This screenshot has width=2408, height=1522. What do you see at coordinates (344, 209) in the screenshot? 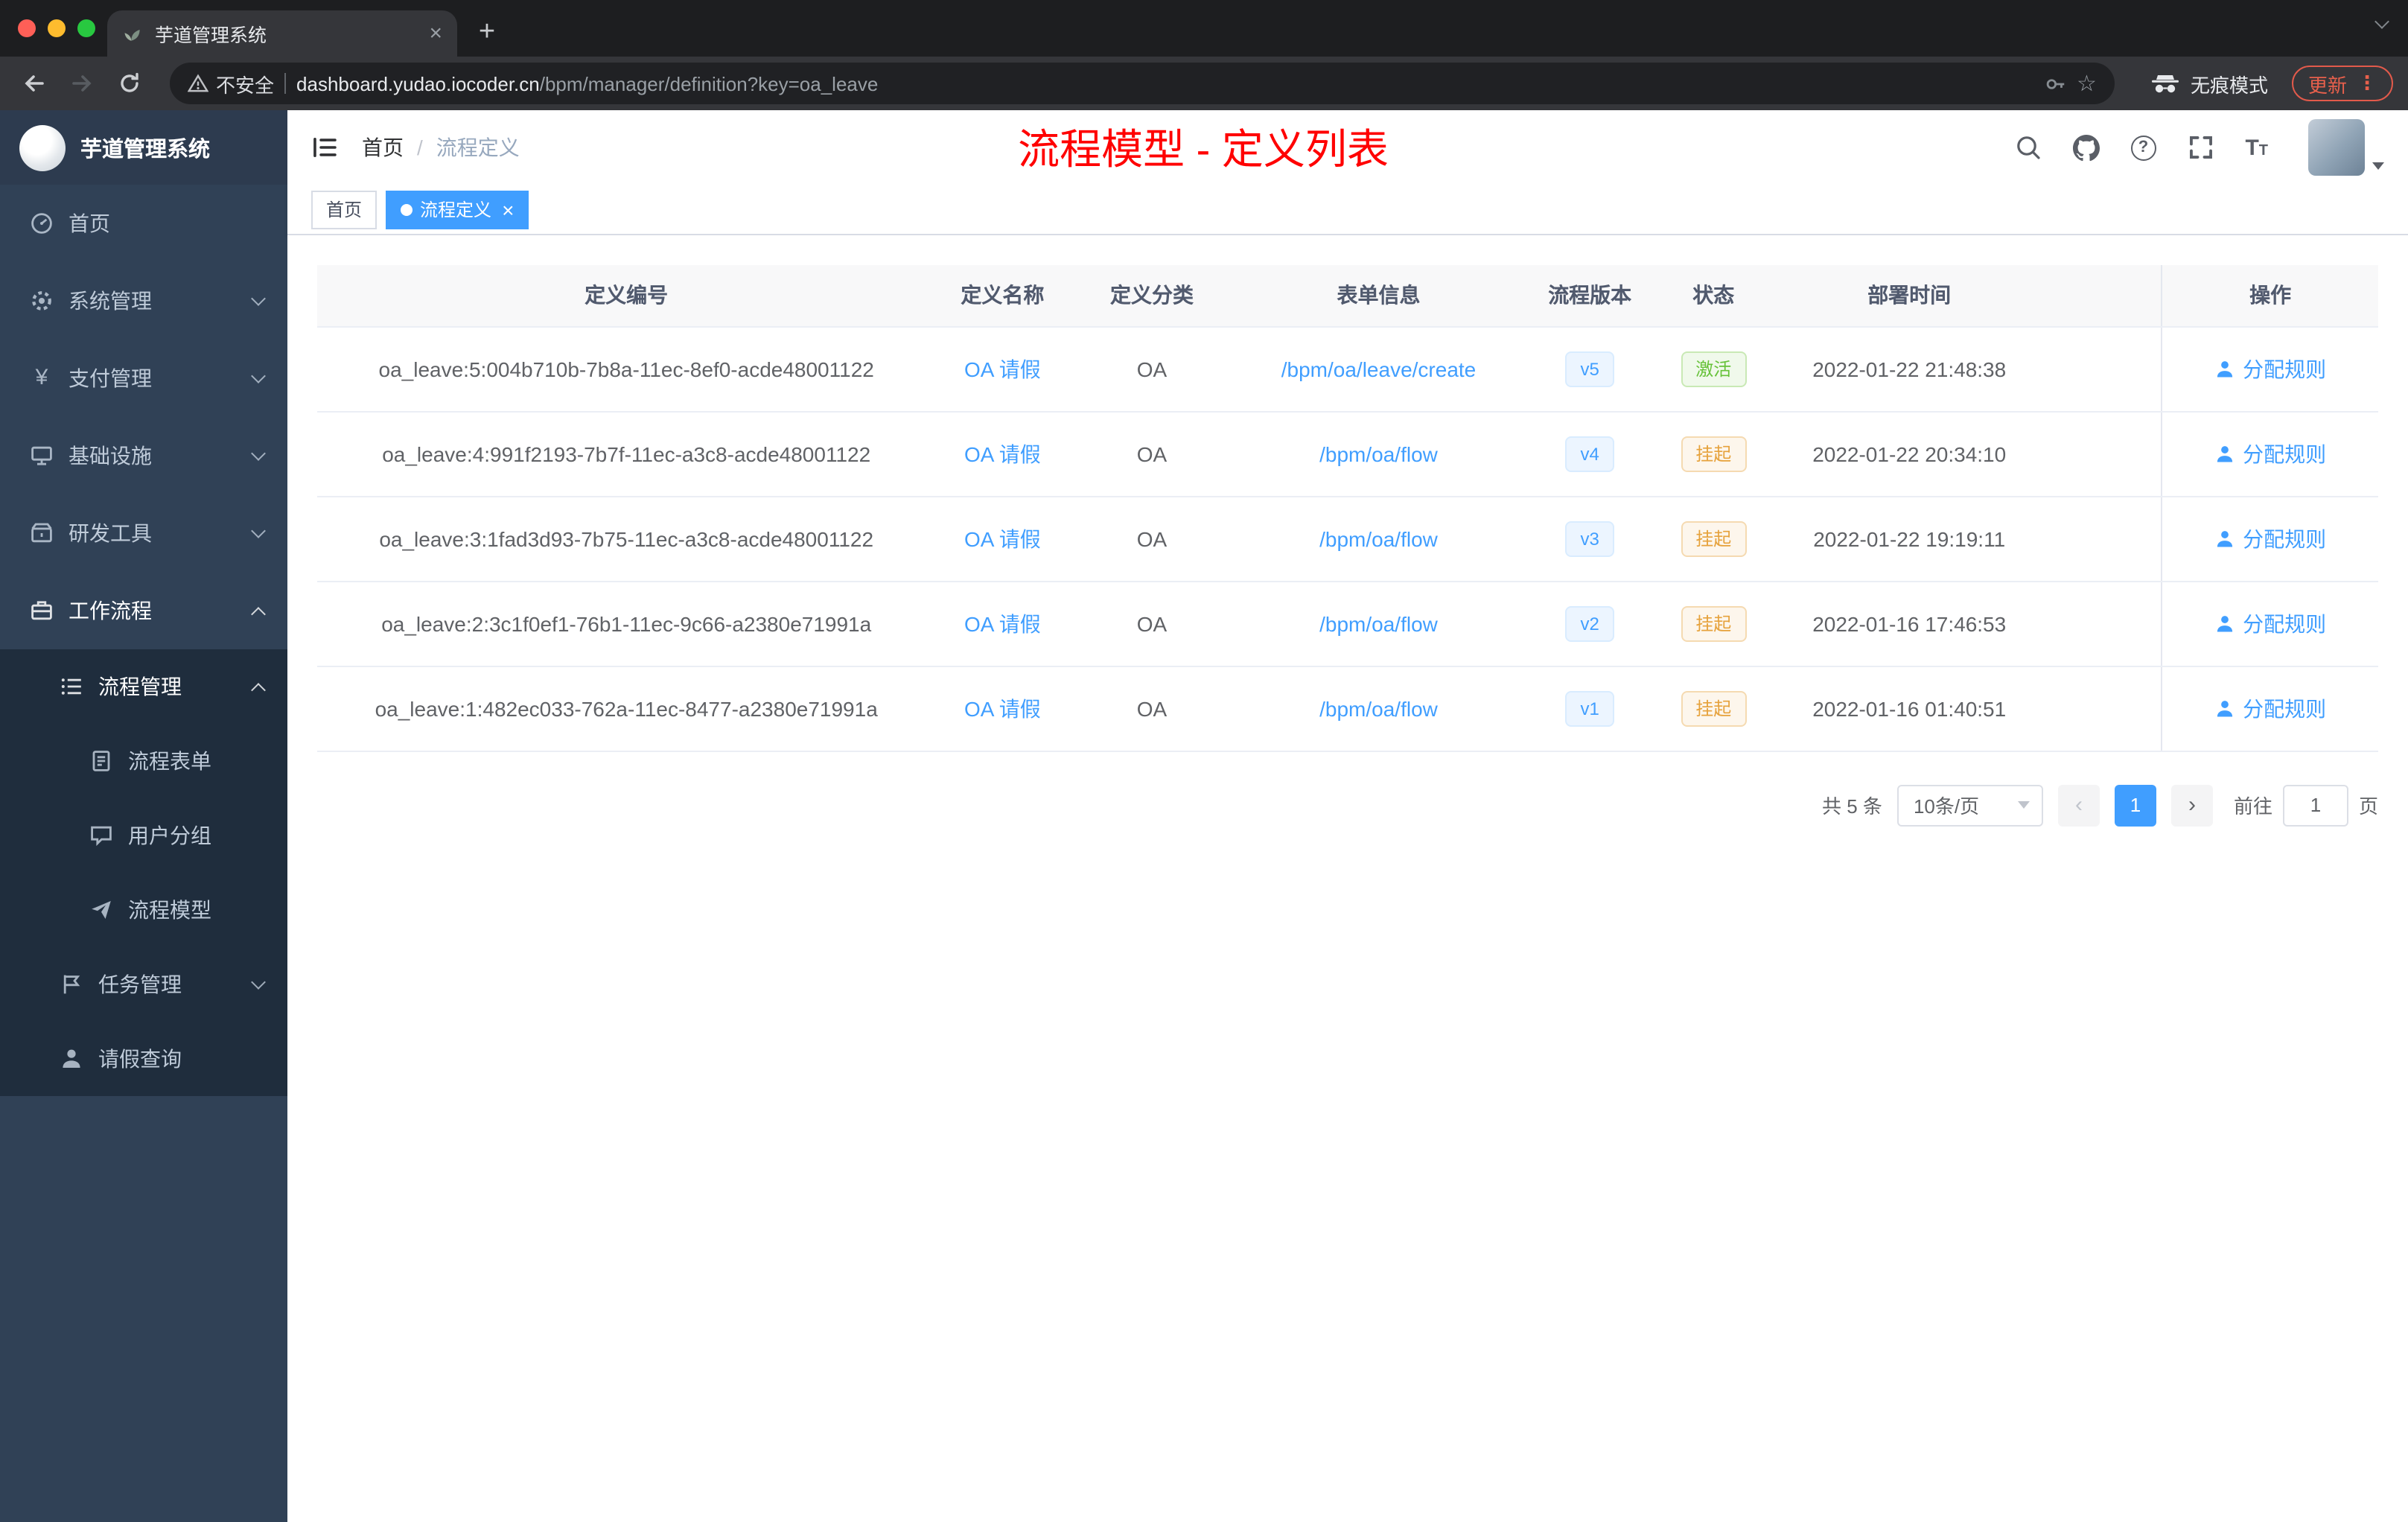
I see `tag-home: 首页` at bounding box center [344, 209].